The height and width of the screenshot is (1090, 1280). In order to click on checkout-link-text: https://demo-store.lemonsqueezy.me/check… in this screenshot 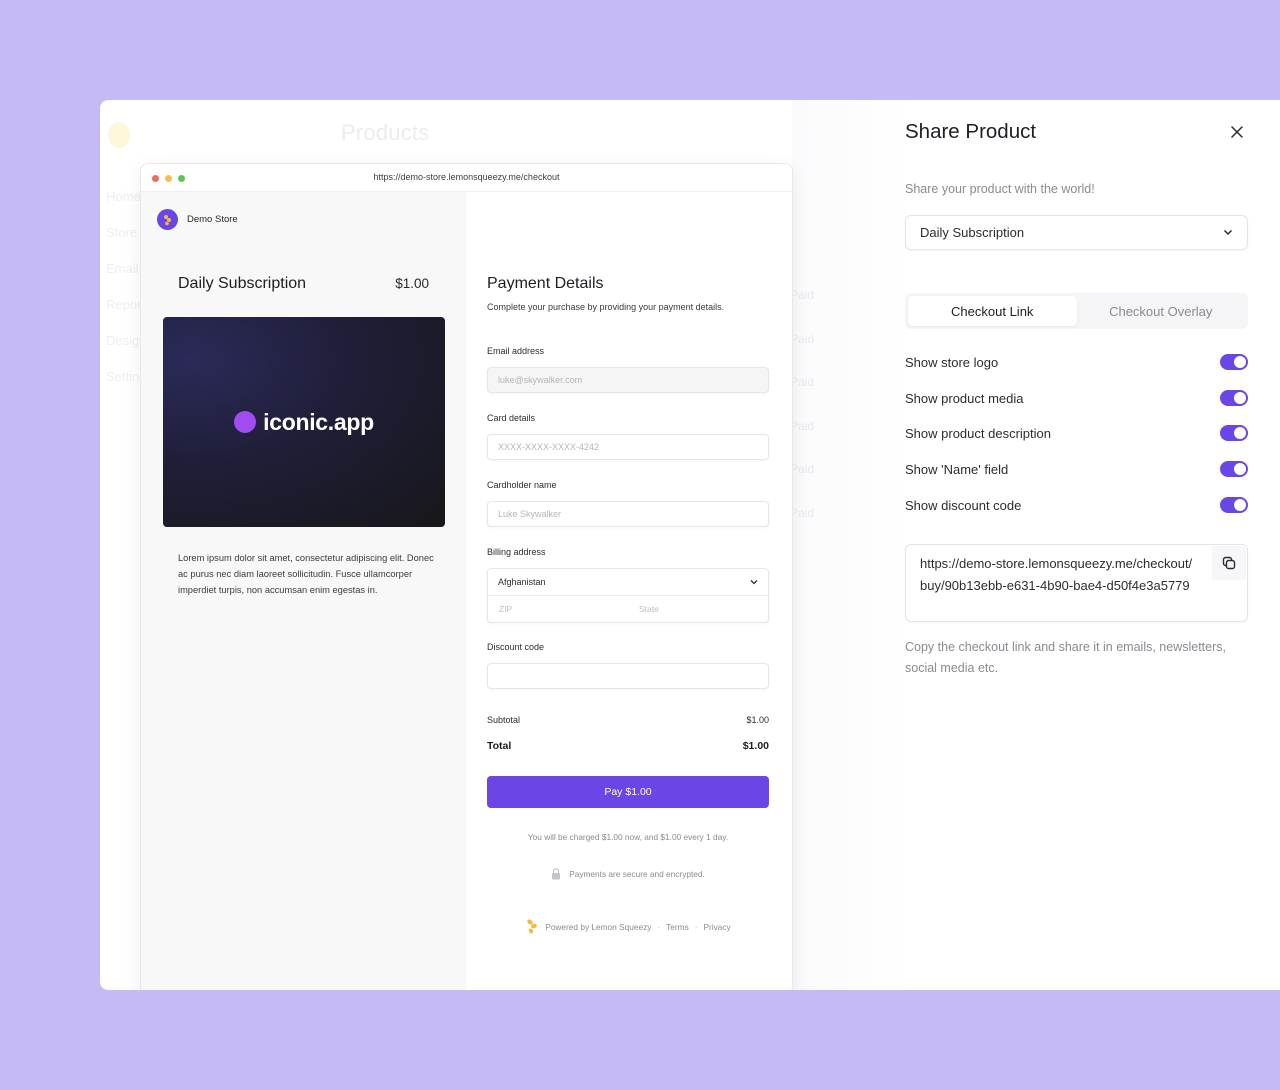, I will do `click(1056, 574)`.